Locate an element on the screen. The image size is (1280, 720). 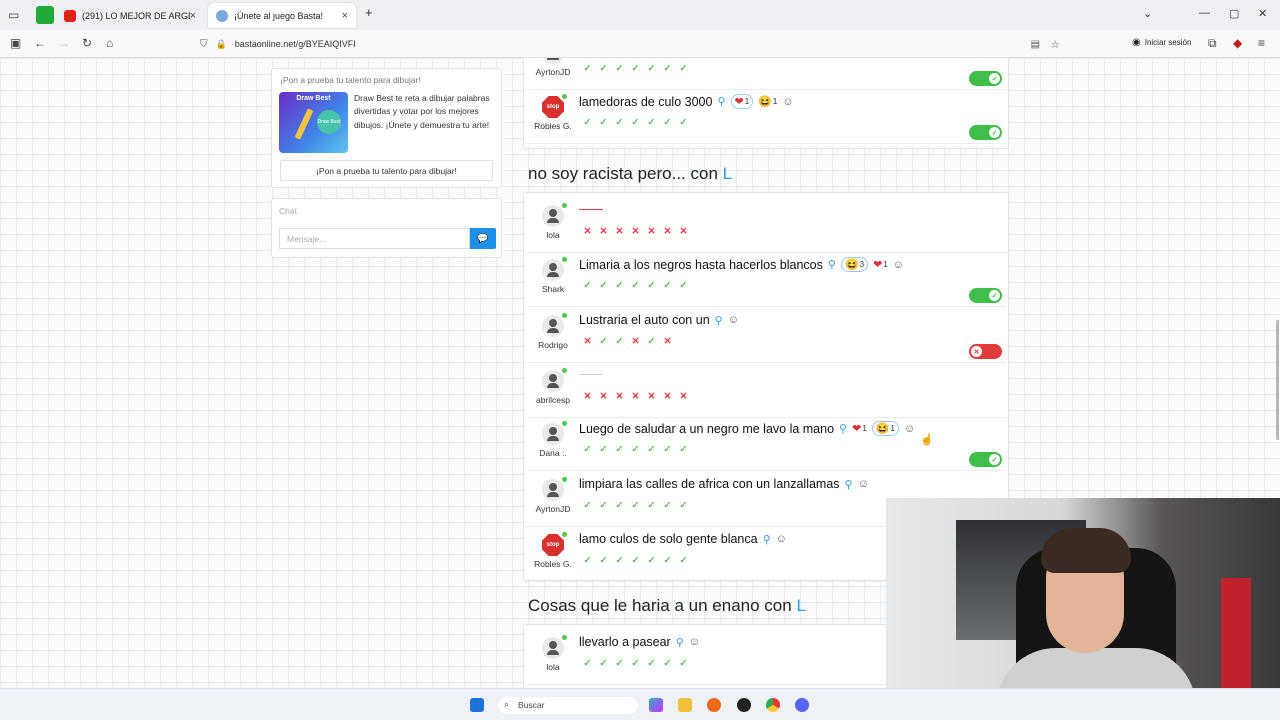
tab-youtube: (291) LO MEJOR DE ARGENTINA × is located at coordinates (130, 15).